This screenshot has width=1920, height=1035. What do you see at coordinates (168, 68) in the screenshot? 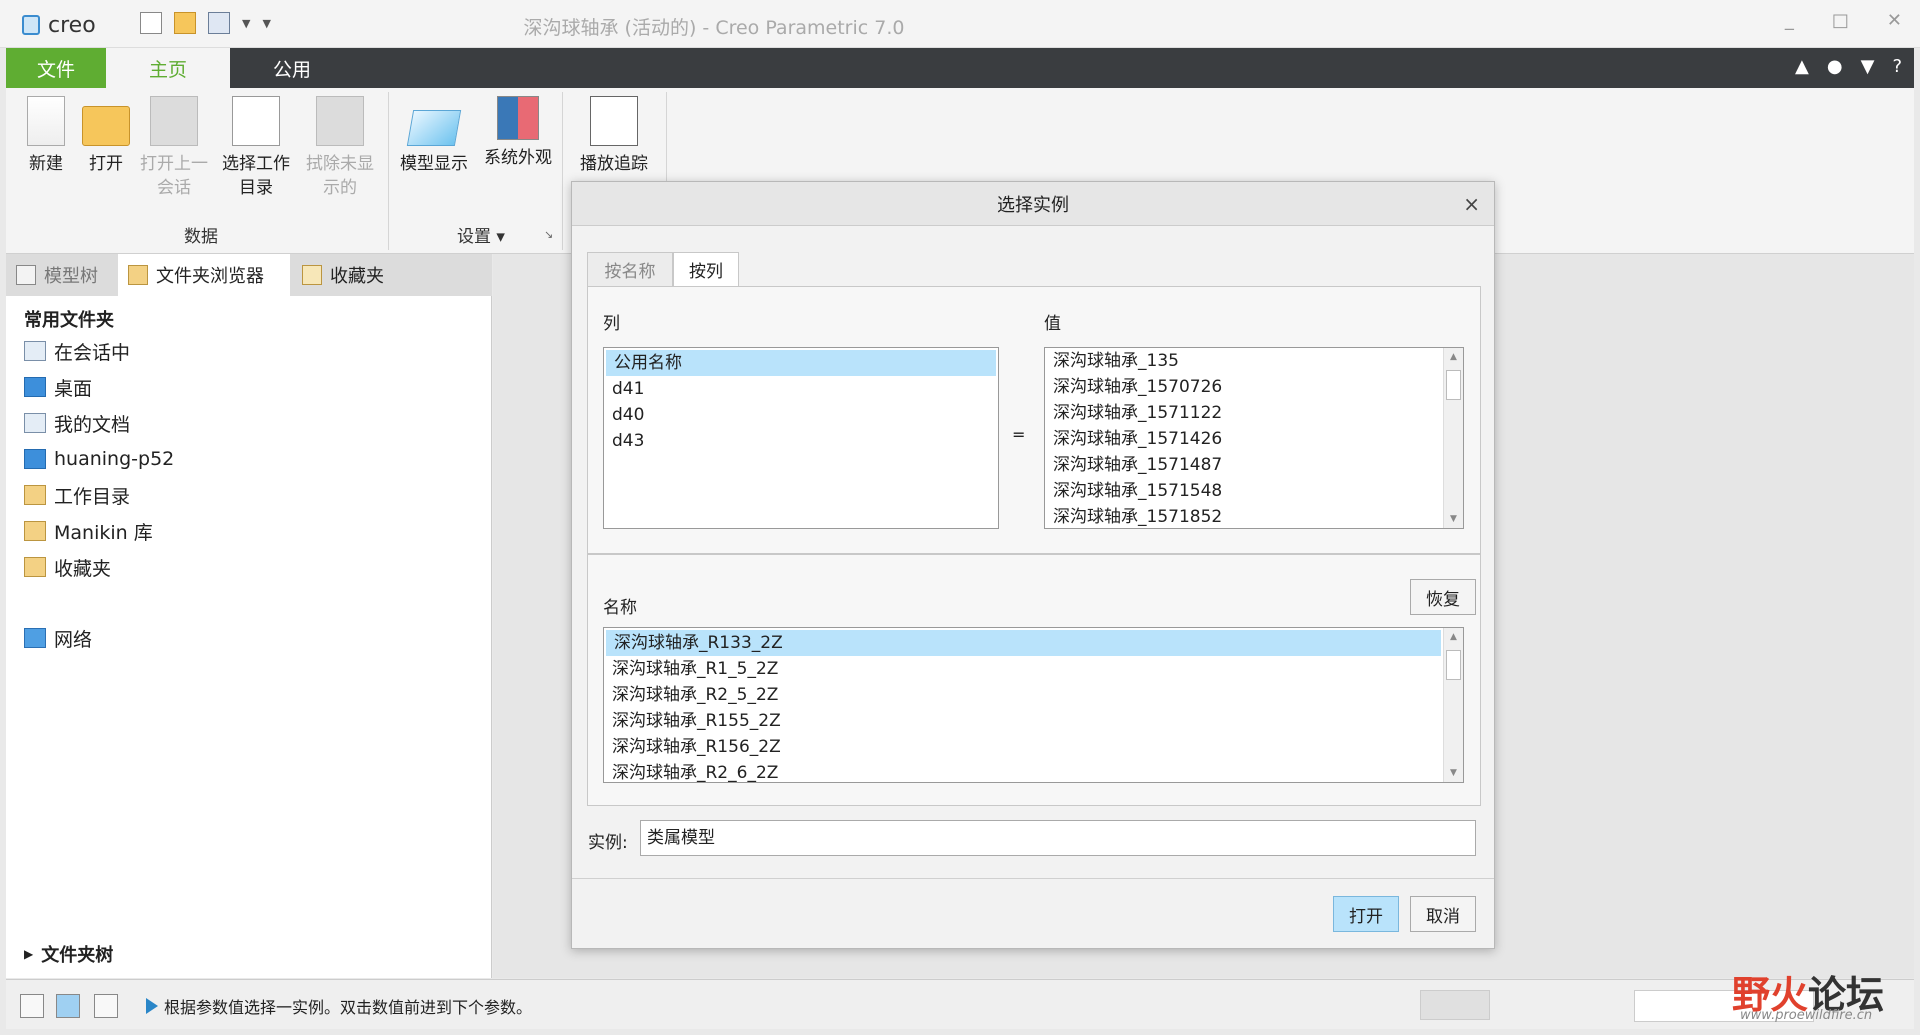
I see `tab-home: 主页` at bounding box center [168, 68].